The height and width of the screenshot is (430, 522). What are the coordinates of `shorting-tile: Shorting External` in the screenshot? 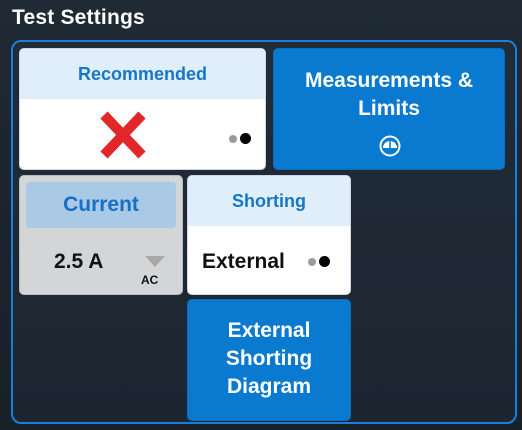 It's located at (269, 235).